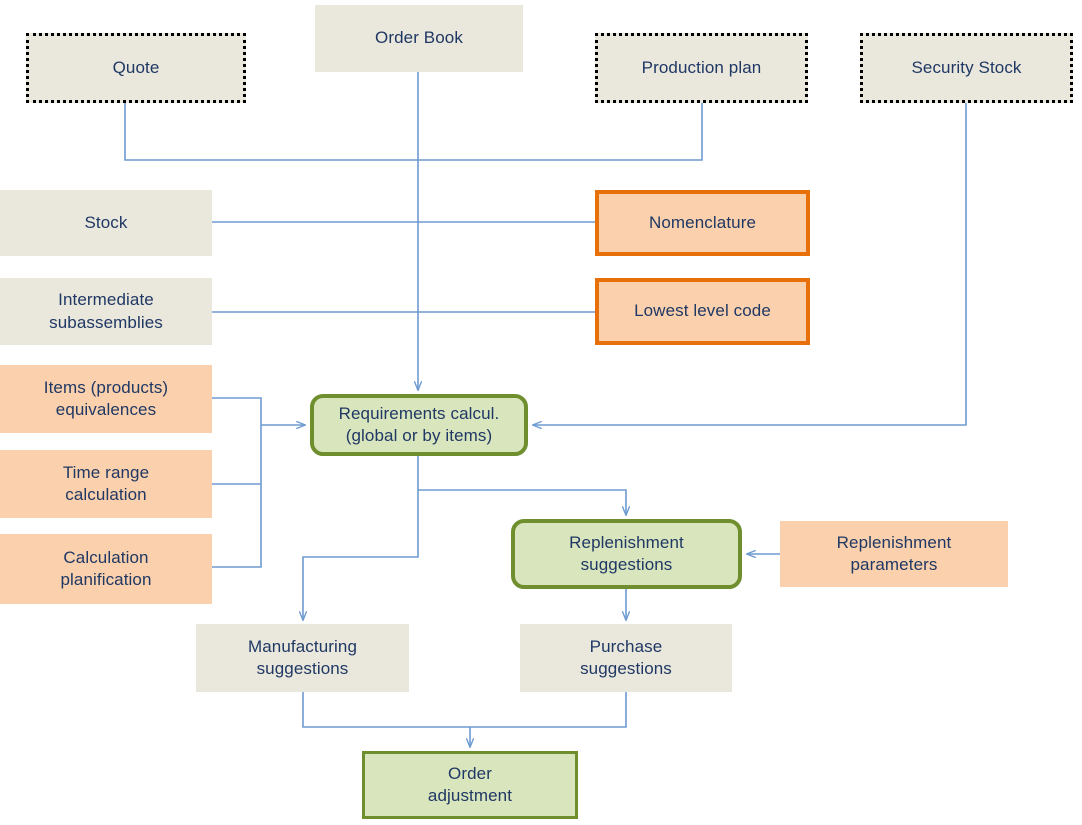  I want to click on node-production-plan: Production plan, so click(701, 68).